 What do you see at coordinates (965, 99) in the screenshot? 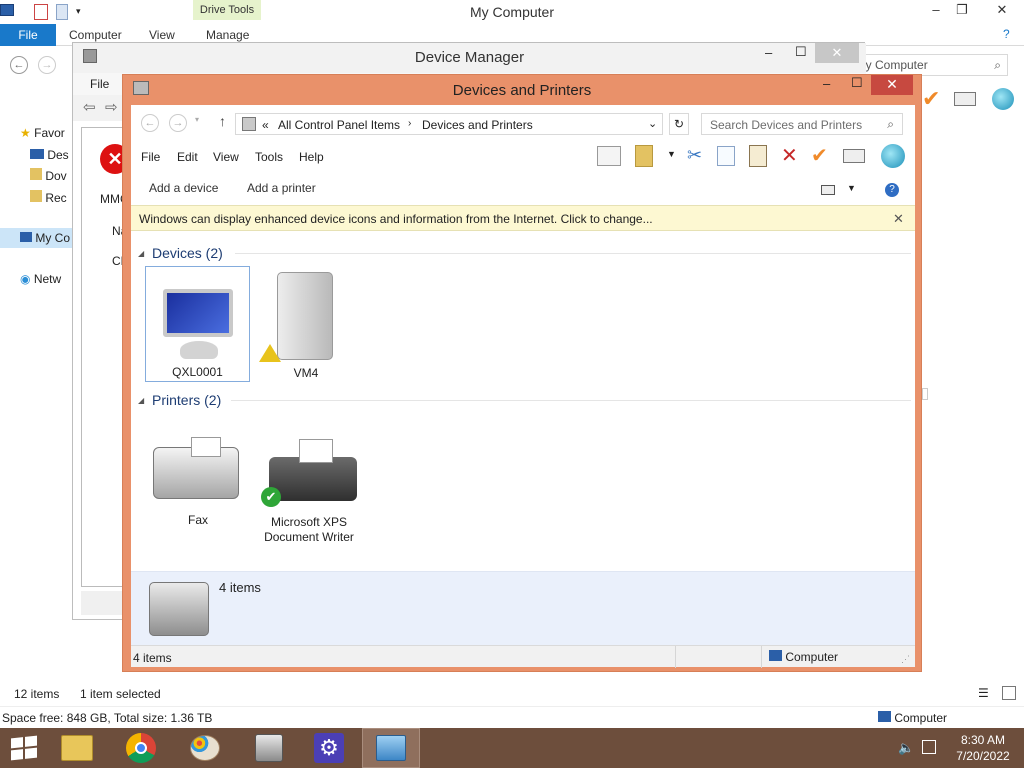
I see `device-icon` at bounding box center [965, 99].